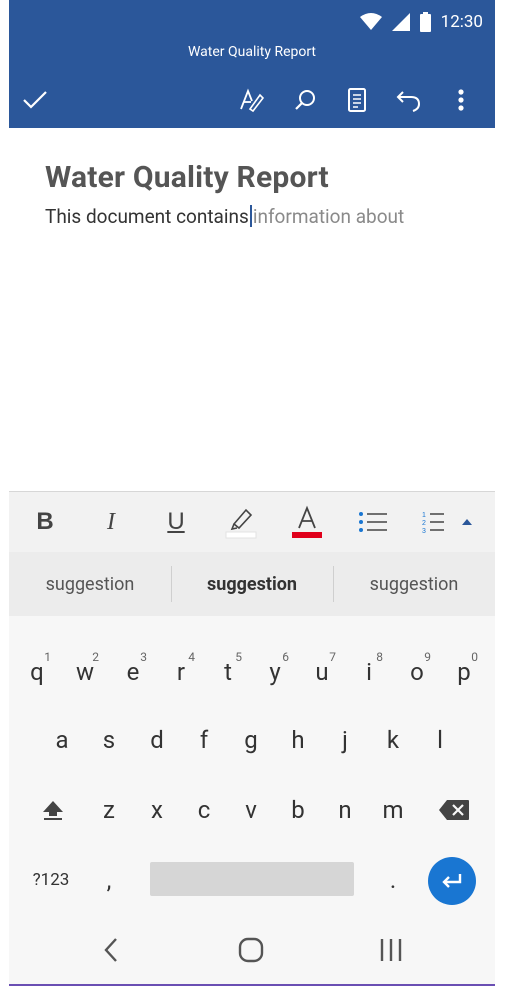 This screenshot has width=505, height=999. What do you see at coordinates (414, 584) in the screenshot?
I see `suggestion-right: suggestion` at bounding box center [414, 584].